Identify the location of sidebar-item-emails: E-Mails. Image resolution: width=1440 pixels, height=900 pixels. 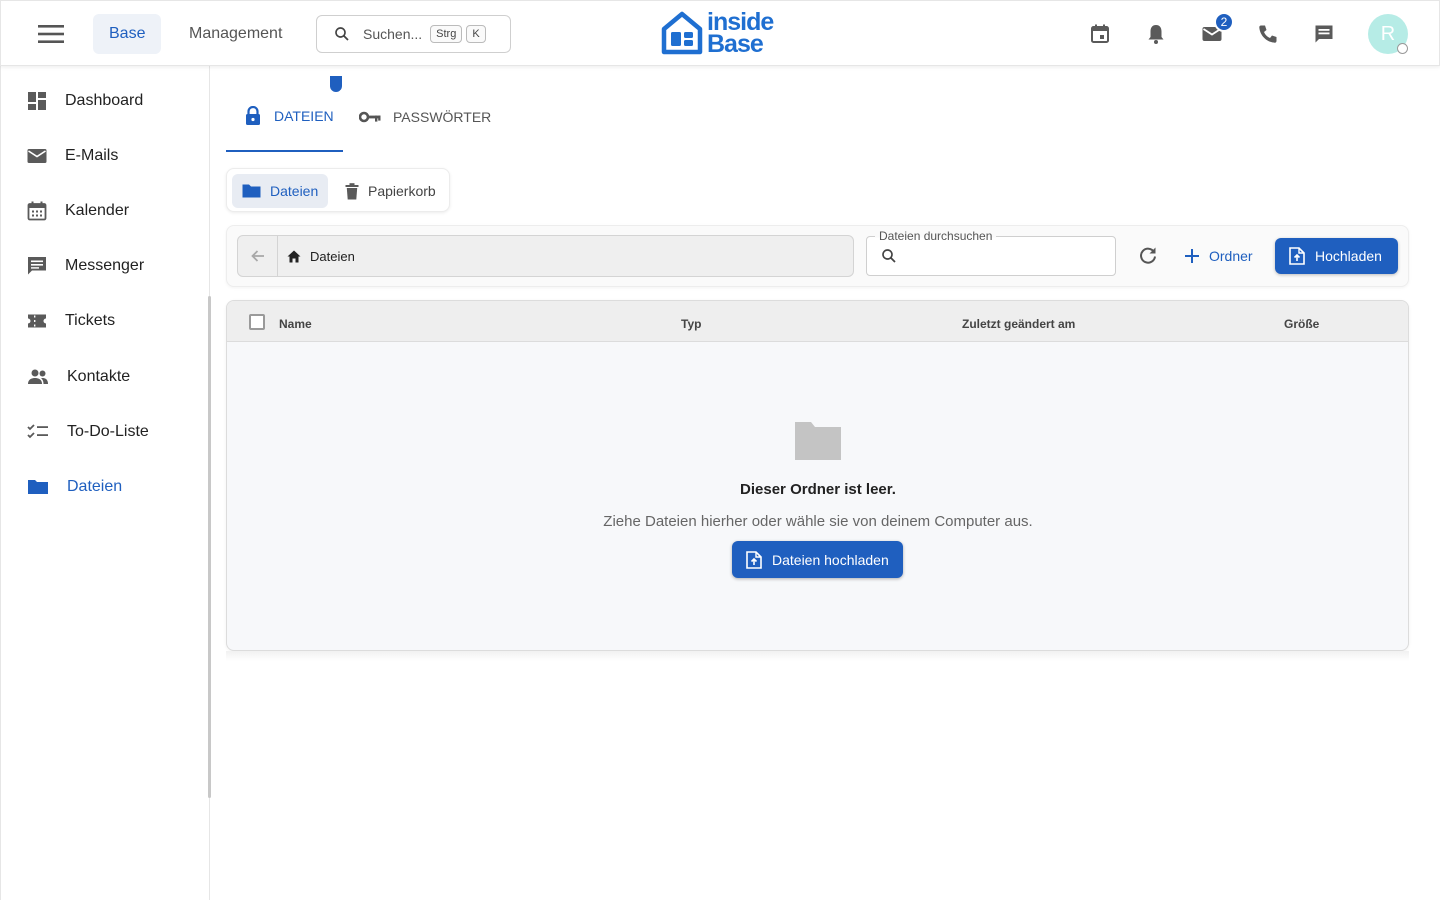
(104, 156).